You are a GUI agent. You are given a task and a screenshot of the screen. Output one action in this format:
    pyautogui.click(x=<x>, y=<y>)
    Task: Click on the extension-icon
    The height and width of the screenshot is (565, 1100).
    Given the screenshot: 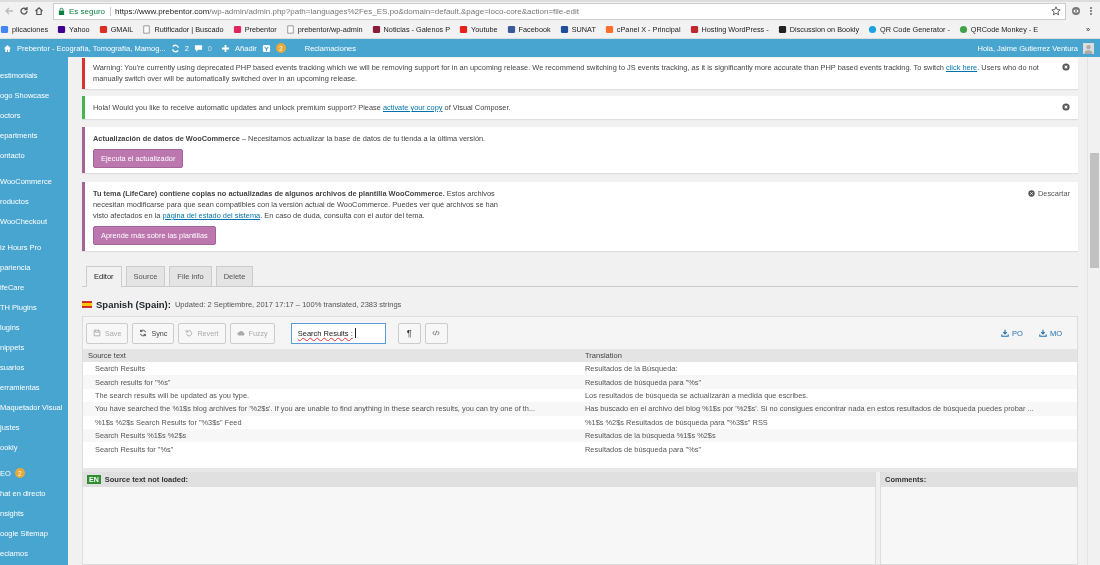 What is the action you would take?
    pyautogui.click(x=1076, y=11)
    